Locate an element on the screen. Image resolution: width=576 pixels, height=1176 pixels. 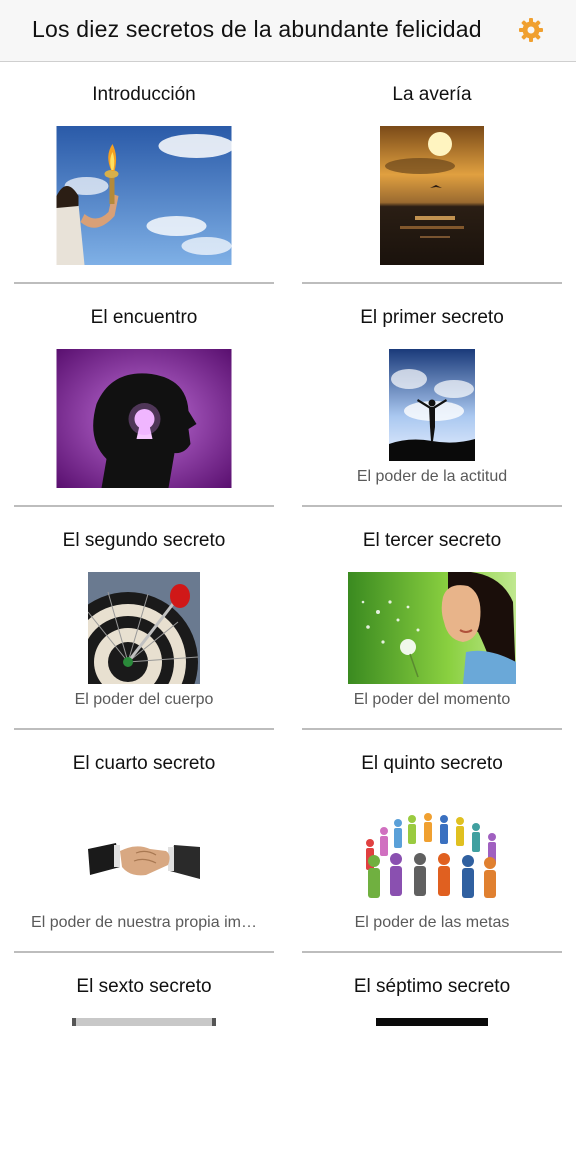
chapter-item-introduccion: Introducción is located at coordinates (144, 173).